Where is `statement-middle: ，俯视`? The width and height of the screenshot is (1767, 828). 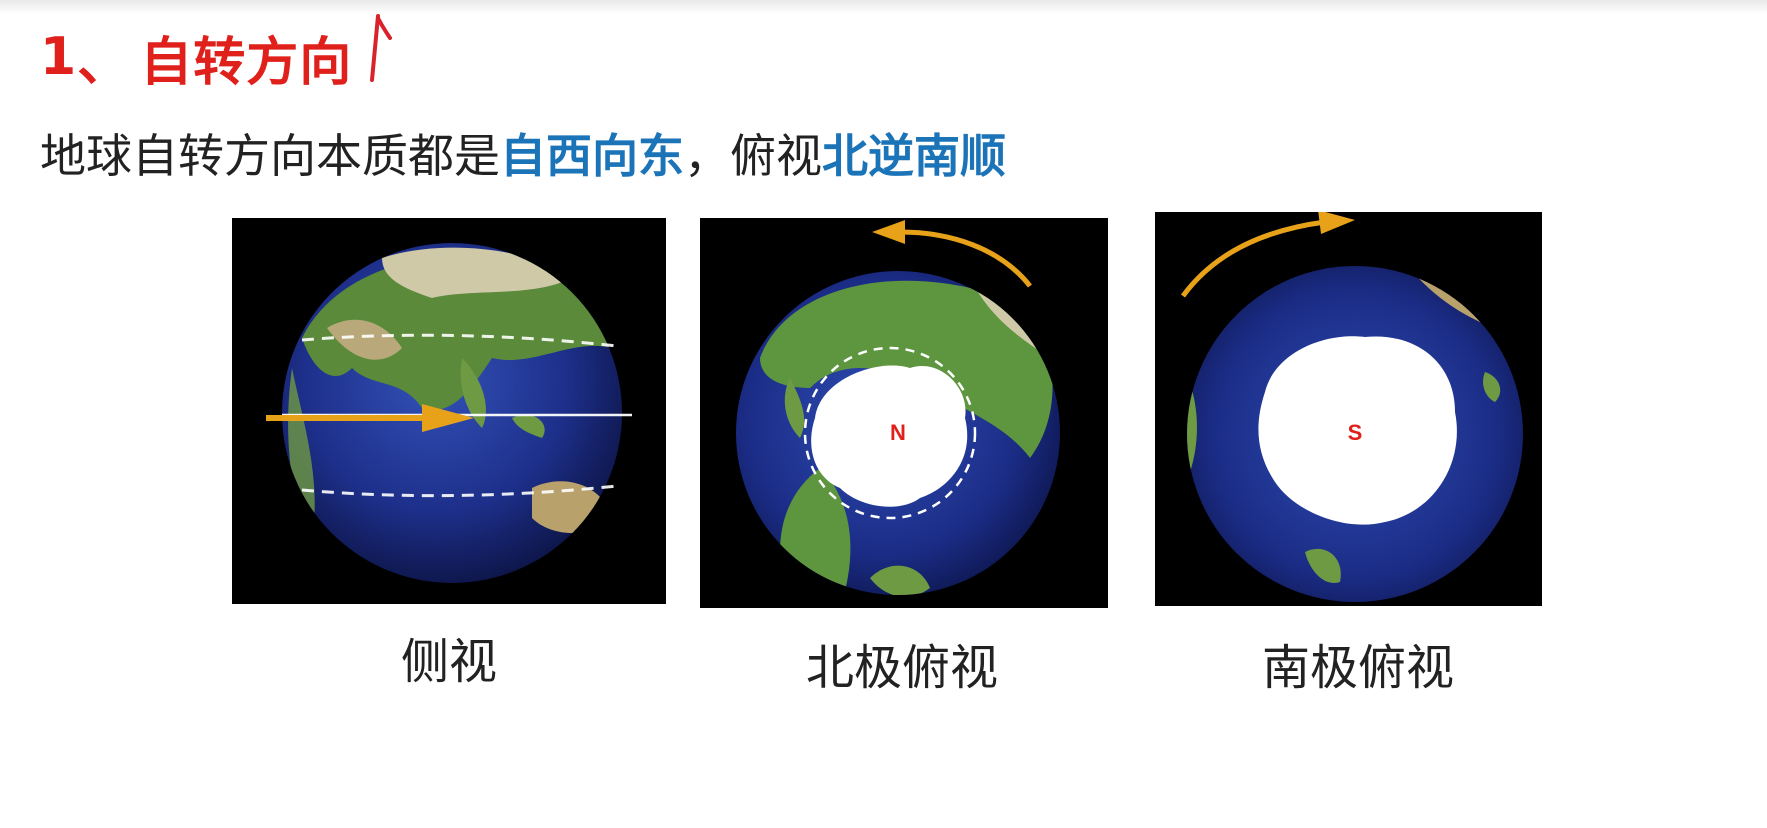 statement-middle: ，俯视 is located at coordinates (753, 156).